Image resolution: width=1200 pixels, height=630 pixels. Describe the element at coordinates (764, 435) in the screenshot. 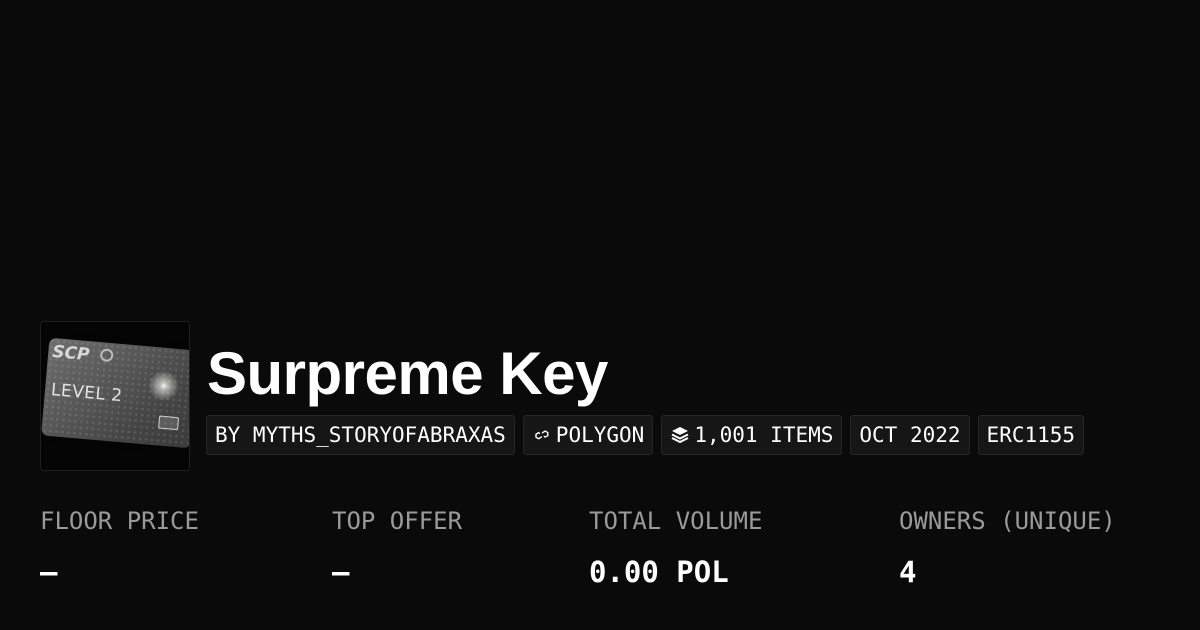

I see `items-label: 1,001 ITEMS` at that location.